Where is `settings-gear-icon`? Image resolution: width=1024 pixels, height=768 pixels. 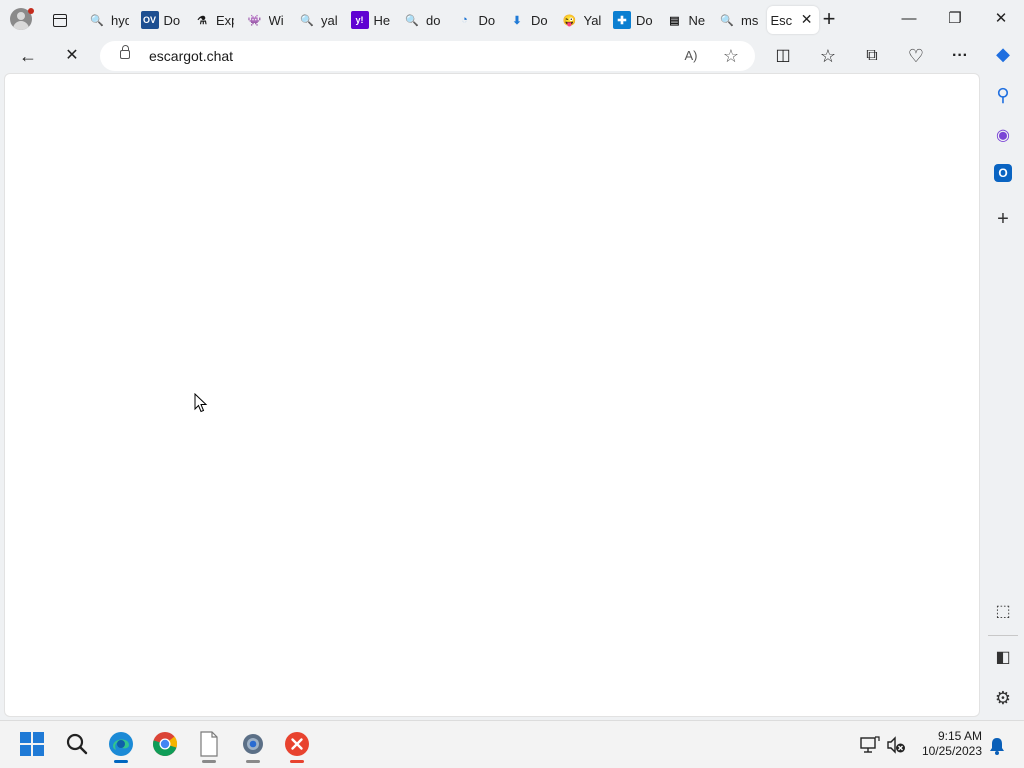
settings-gear-icon is located at coordinates (253, 744).